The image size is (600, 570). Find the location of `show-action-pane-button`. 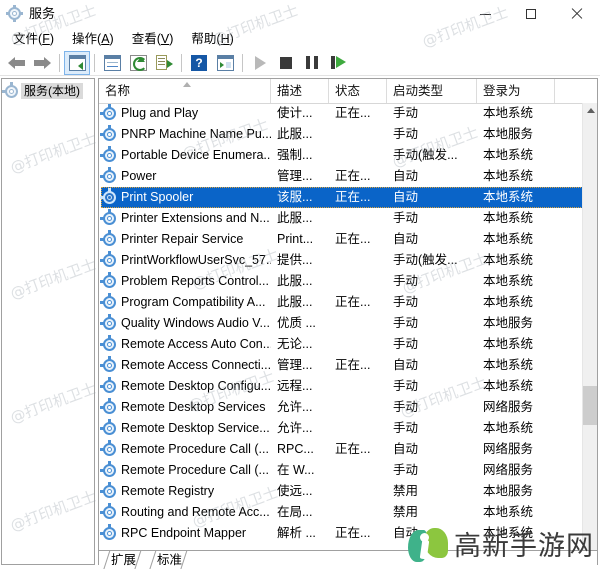

show-action-pane-button is located at coordinates (225, 63).